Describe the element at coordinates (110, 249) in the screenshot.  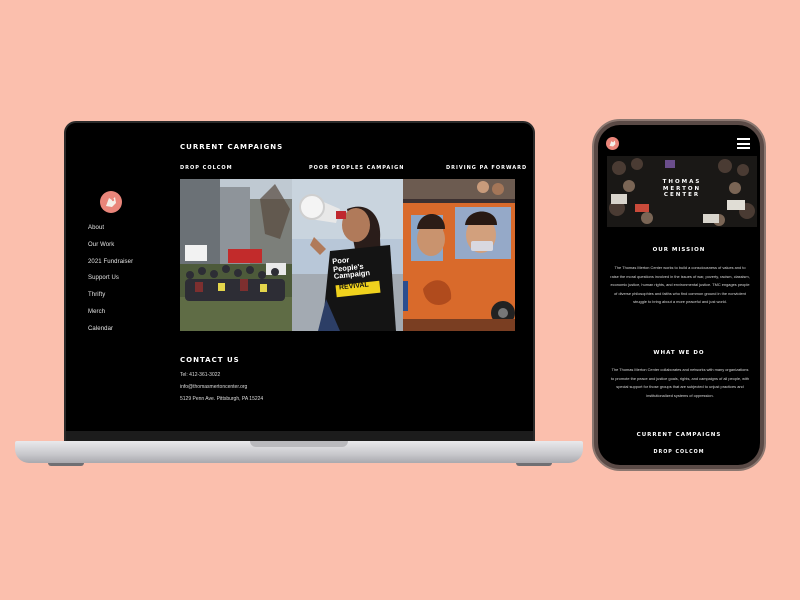
I see `nav-item-our-work: Our Work` at that location.